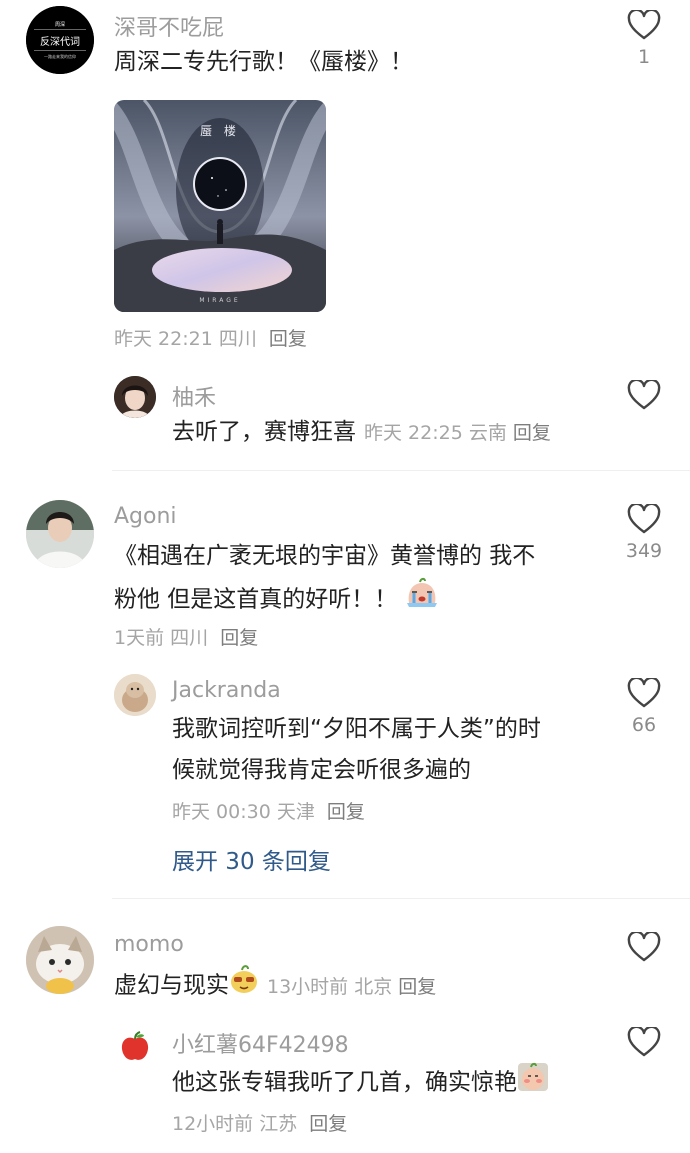 Image resolution: width=690 pixels, height=1153 pixels. What do you see at coordinates (644, 57) in the screenshot?
I see `like-count: 1` at bounding box center [644, 57].